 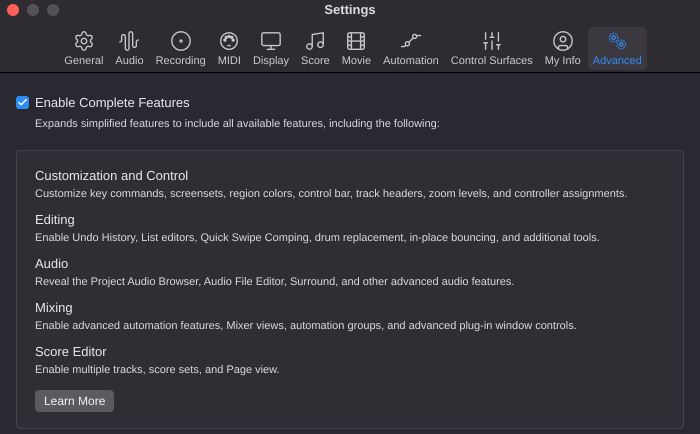 What do you see at coordinates (112, 176) in the screenshot?
I see `section-title: Customization and Control` at bounding box center [112, 176].